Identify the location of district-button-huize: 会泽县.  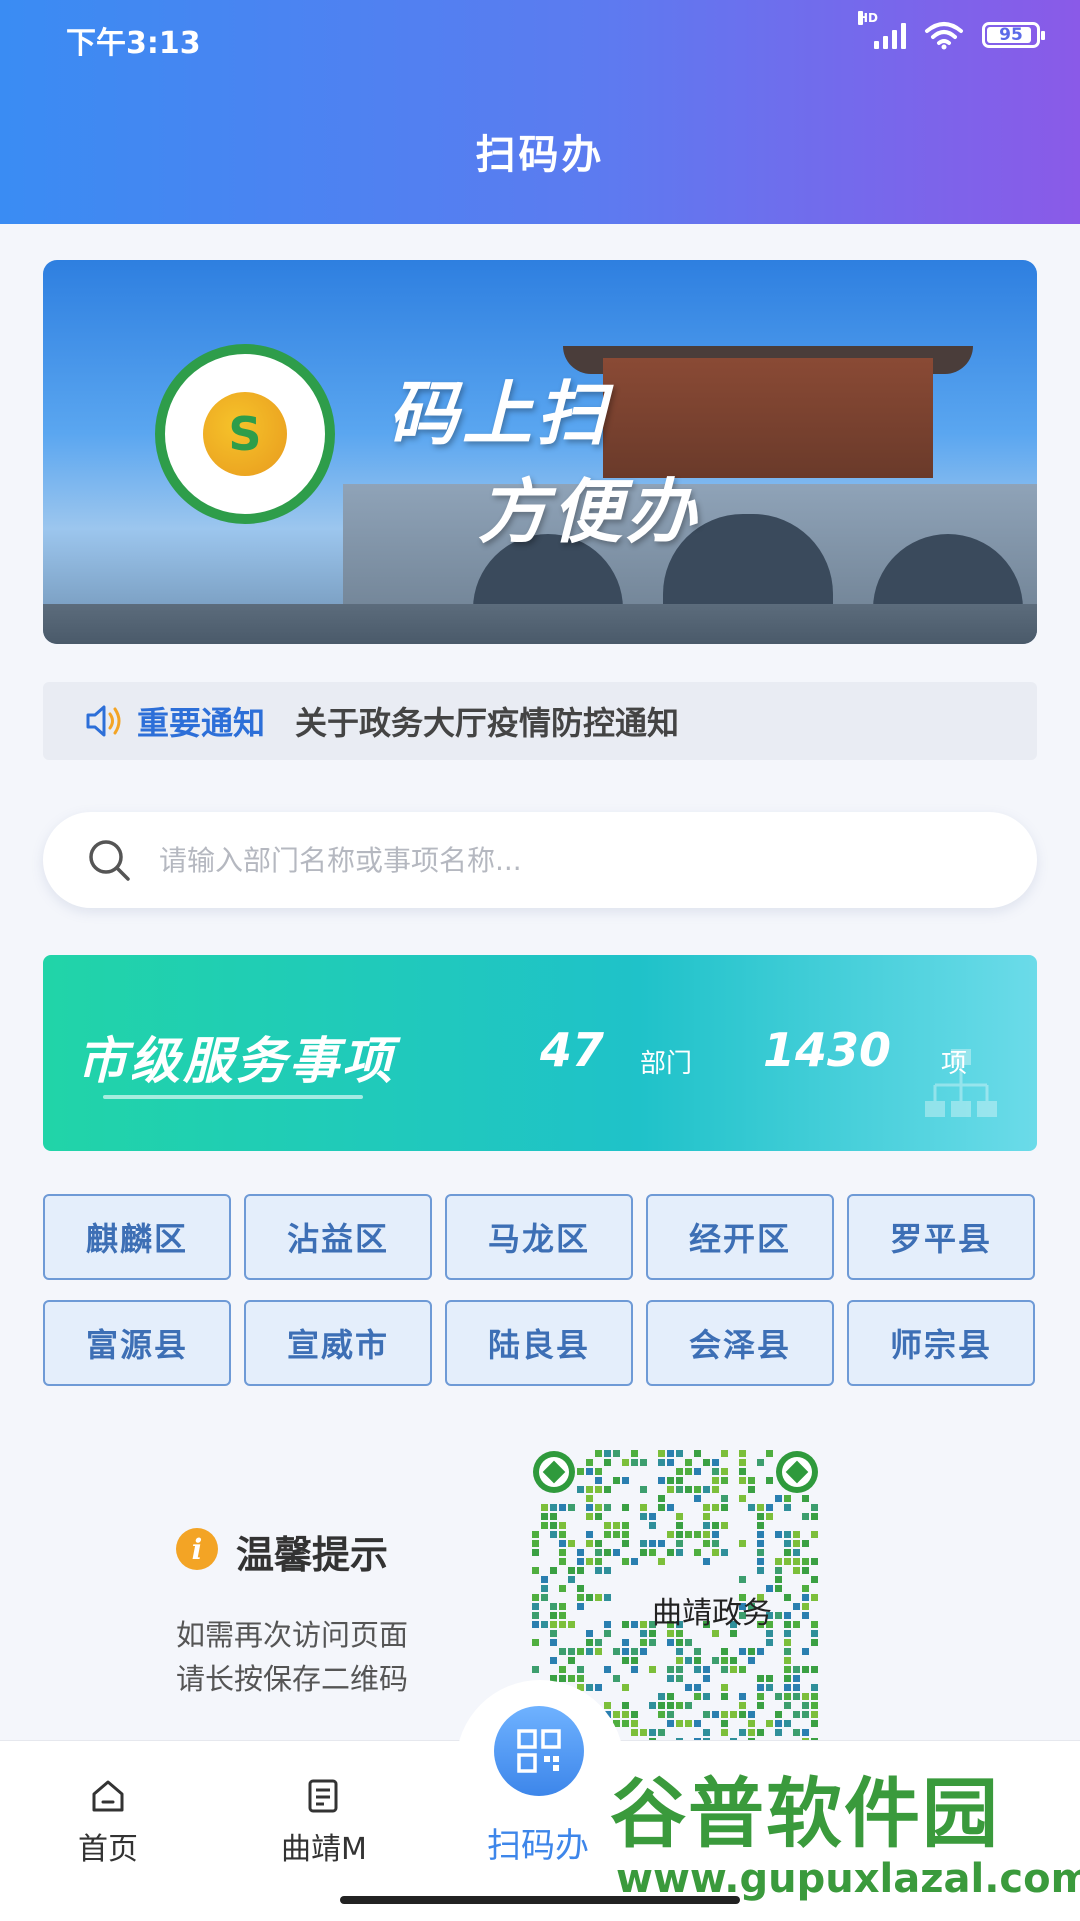
(740, 1343).